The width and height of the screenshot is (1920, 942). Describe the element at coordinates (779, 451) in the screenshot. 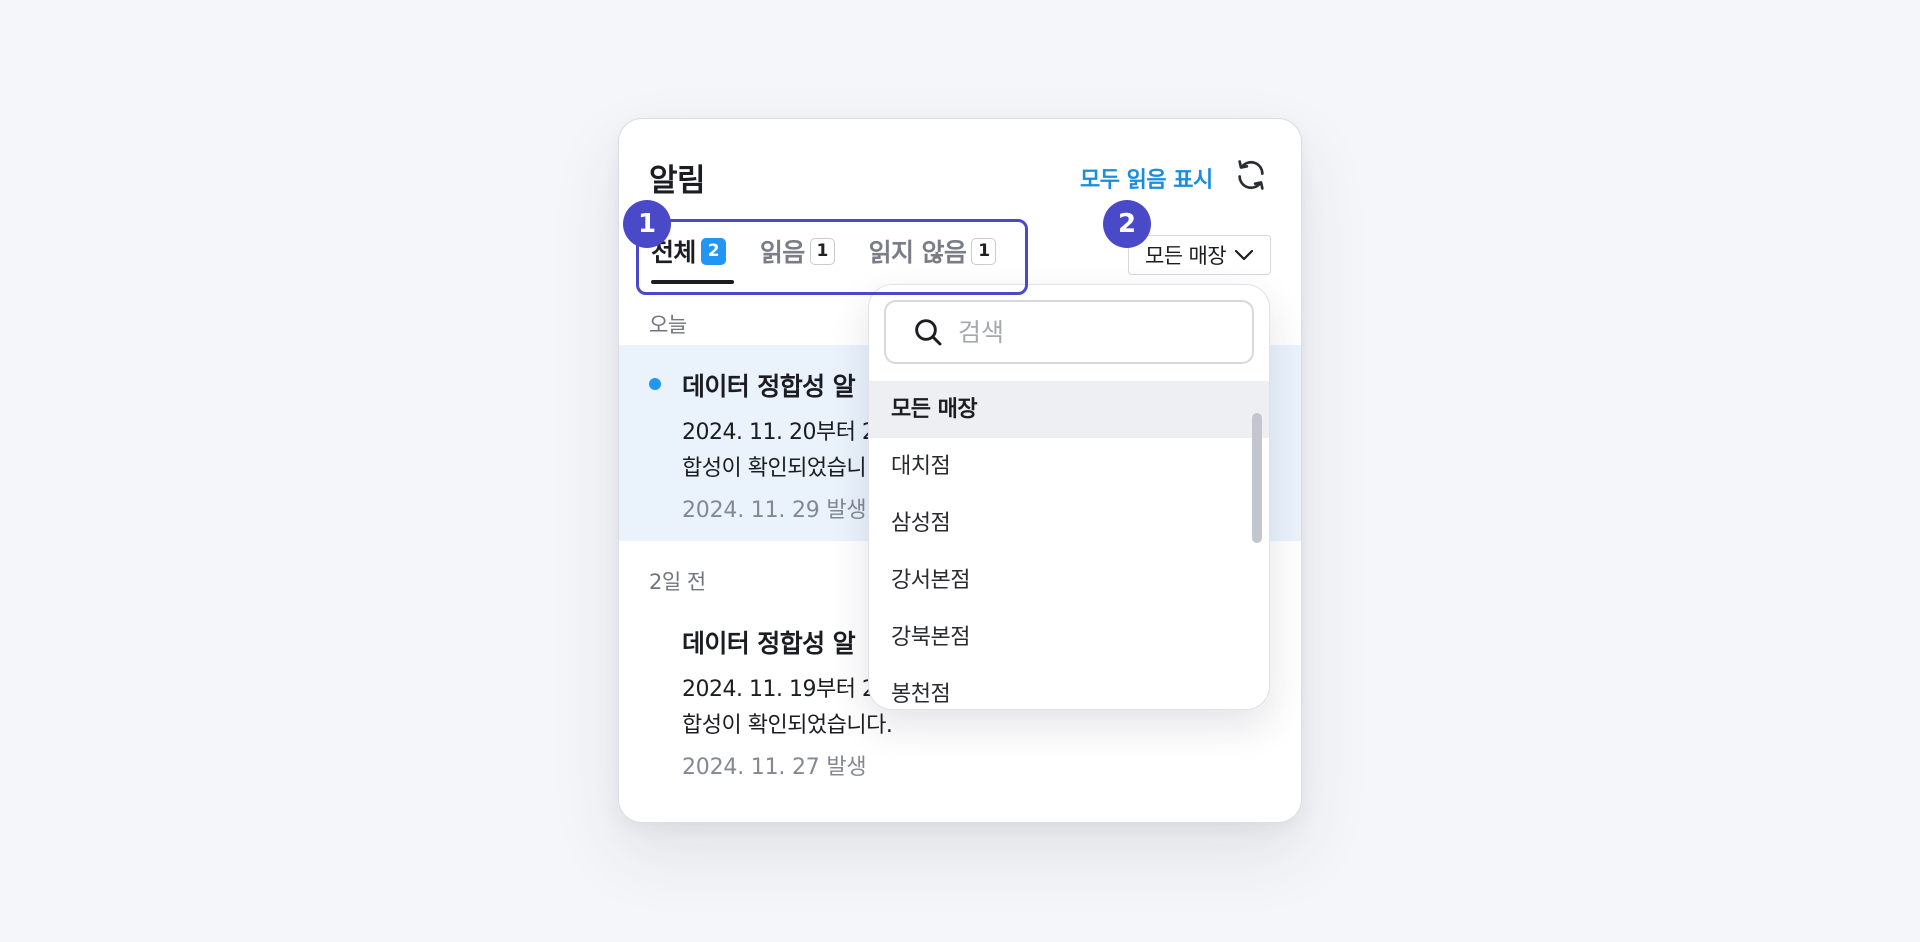

I see `notification-body: 2024. 11. 20부터 2 합성이 확인되었습니` at that location.